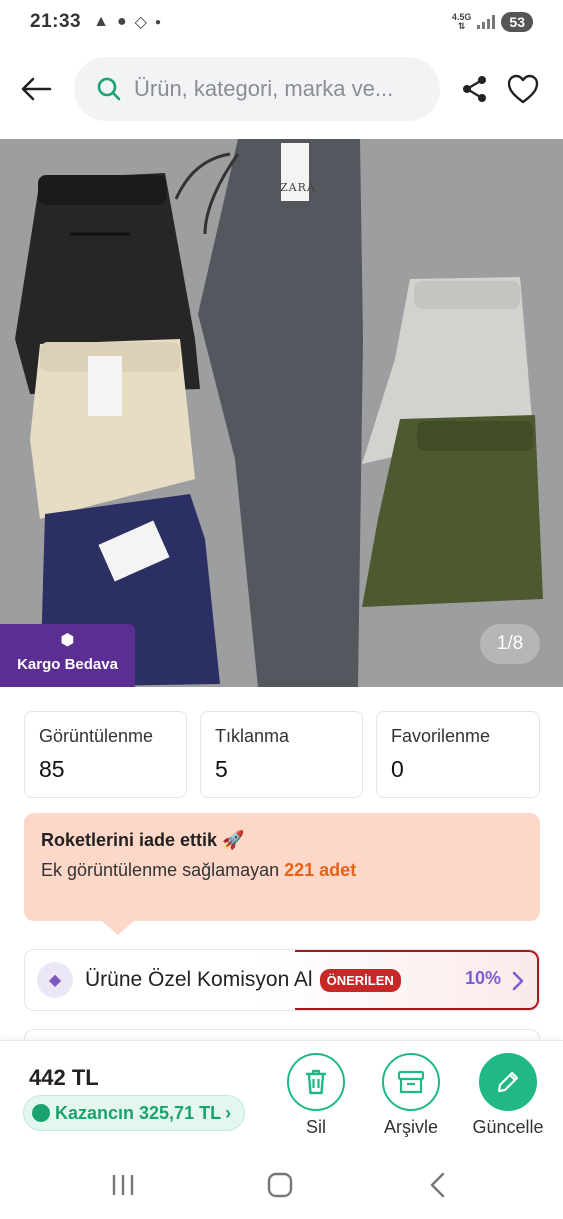 The width and height of the screenshot is (563, 1219). What do you see at coordinates (486, 22) in the screenshot?
I see `signal-icon` at bounding box center [486, 22].